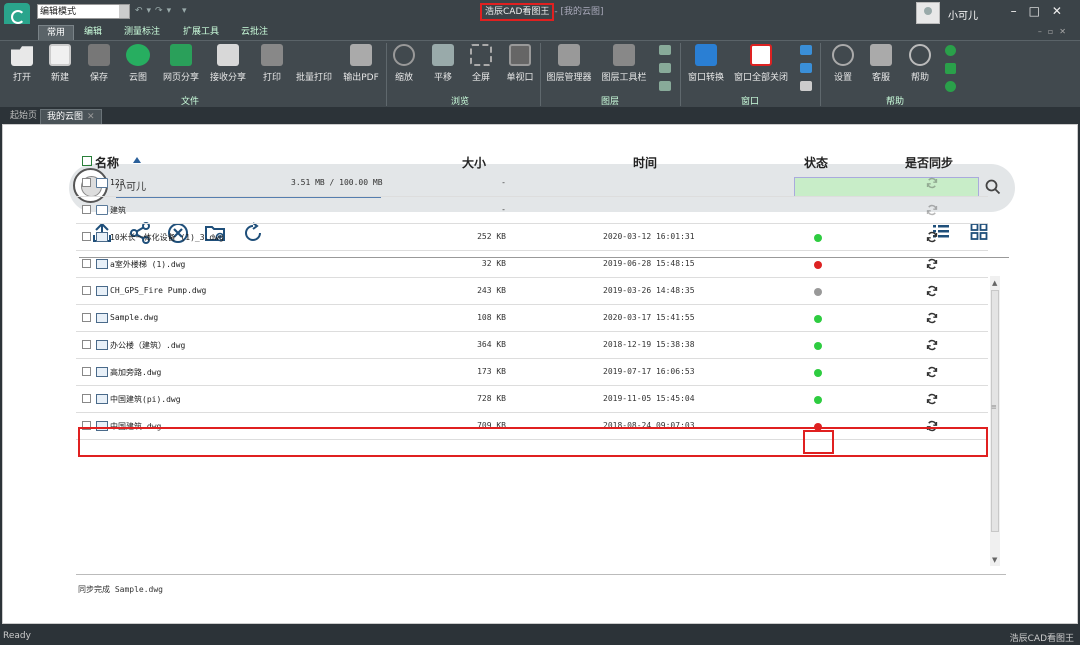  I want to click on new-button: 新建, so click(60, 68).